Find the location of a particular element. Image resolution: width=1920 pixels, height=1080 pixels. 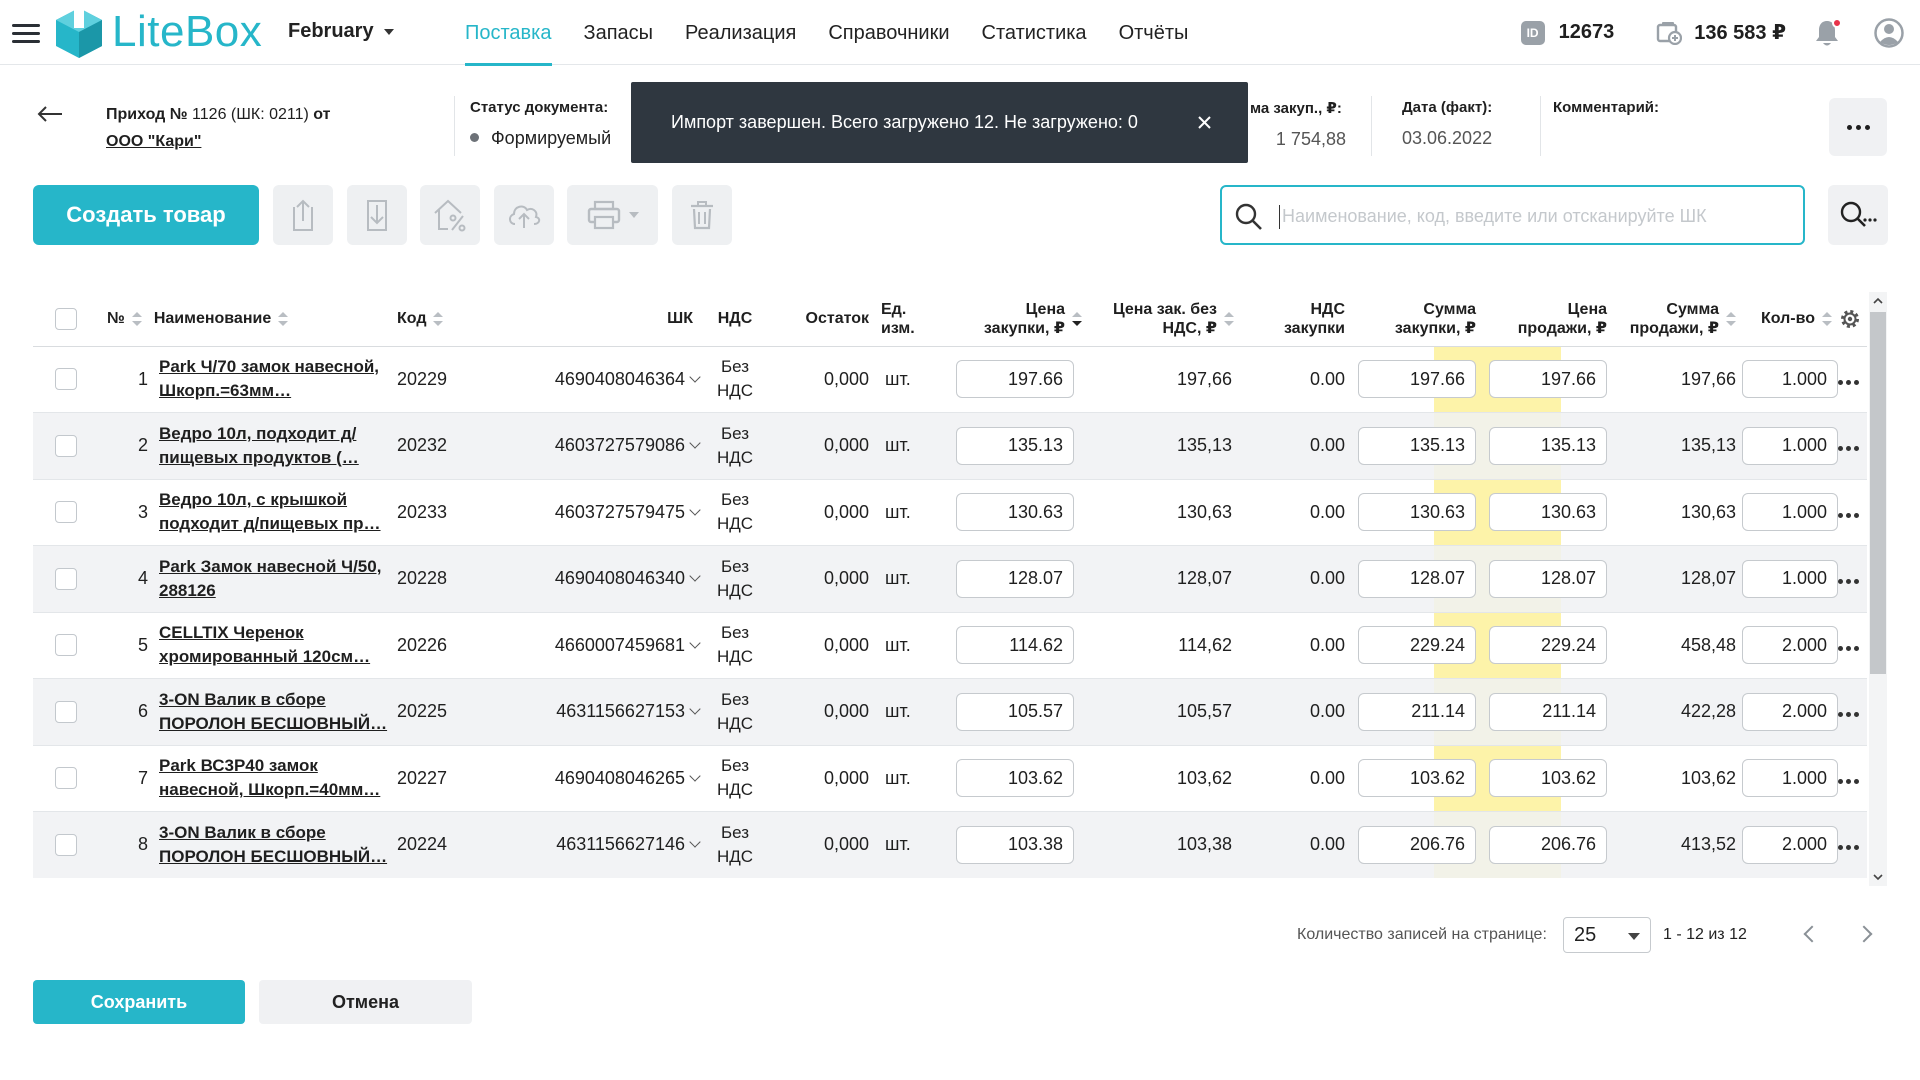

back-arrow-icon is located at coordinates (50, 114).